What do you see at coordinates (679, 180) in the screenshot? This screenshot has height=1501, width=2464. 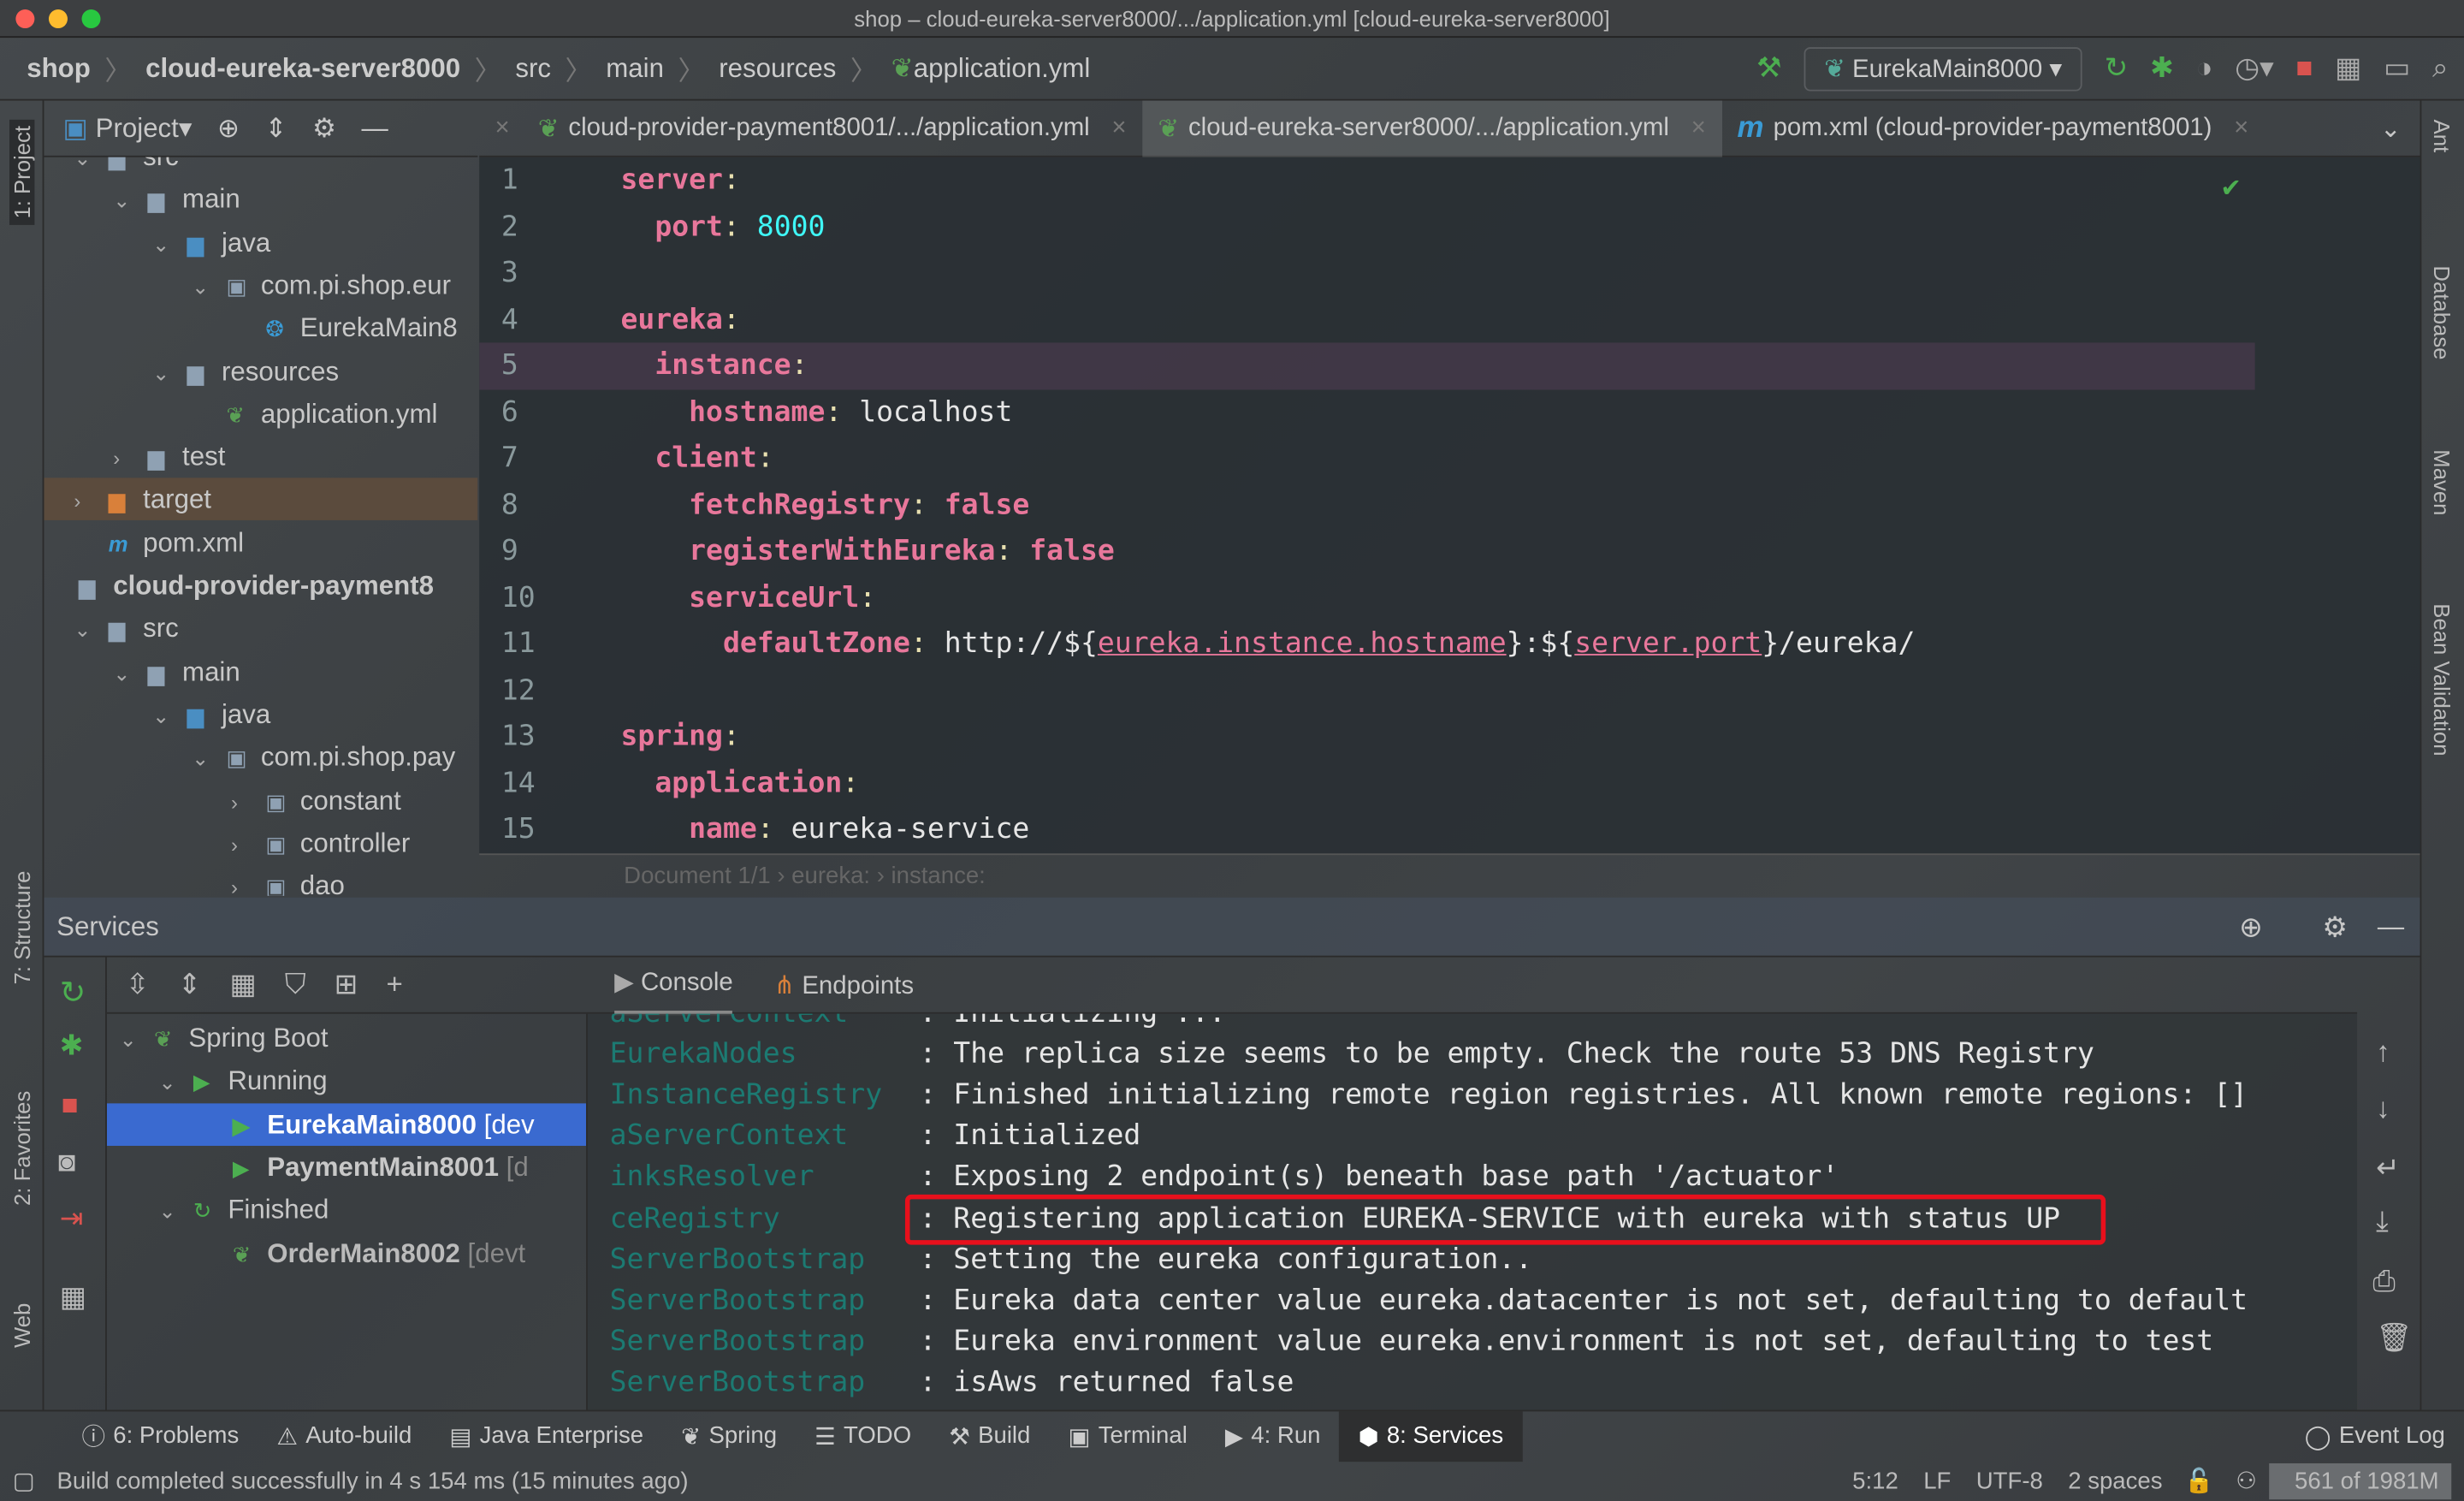 I see `code-line: server:` at bounding box center [679, 180].